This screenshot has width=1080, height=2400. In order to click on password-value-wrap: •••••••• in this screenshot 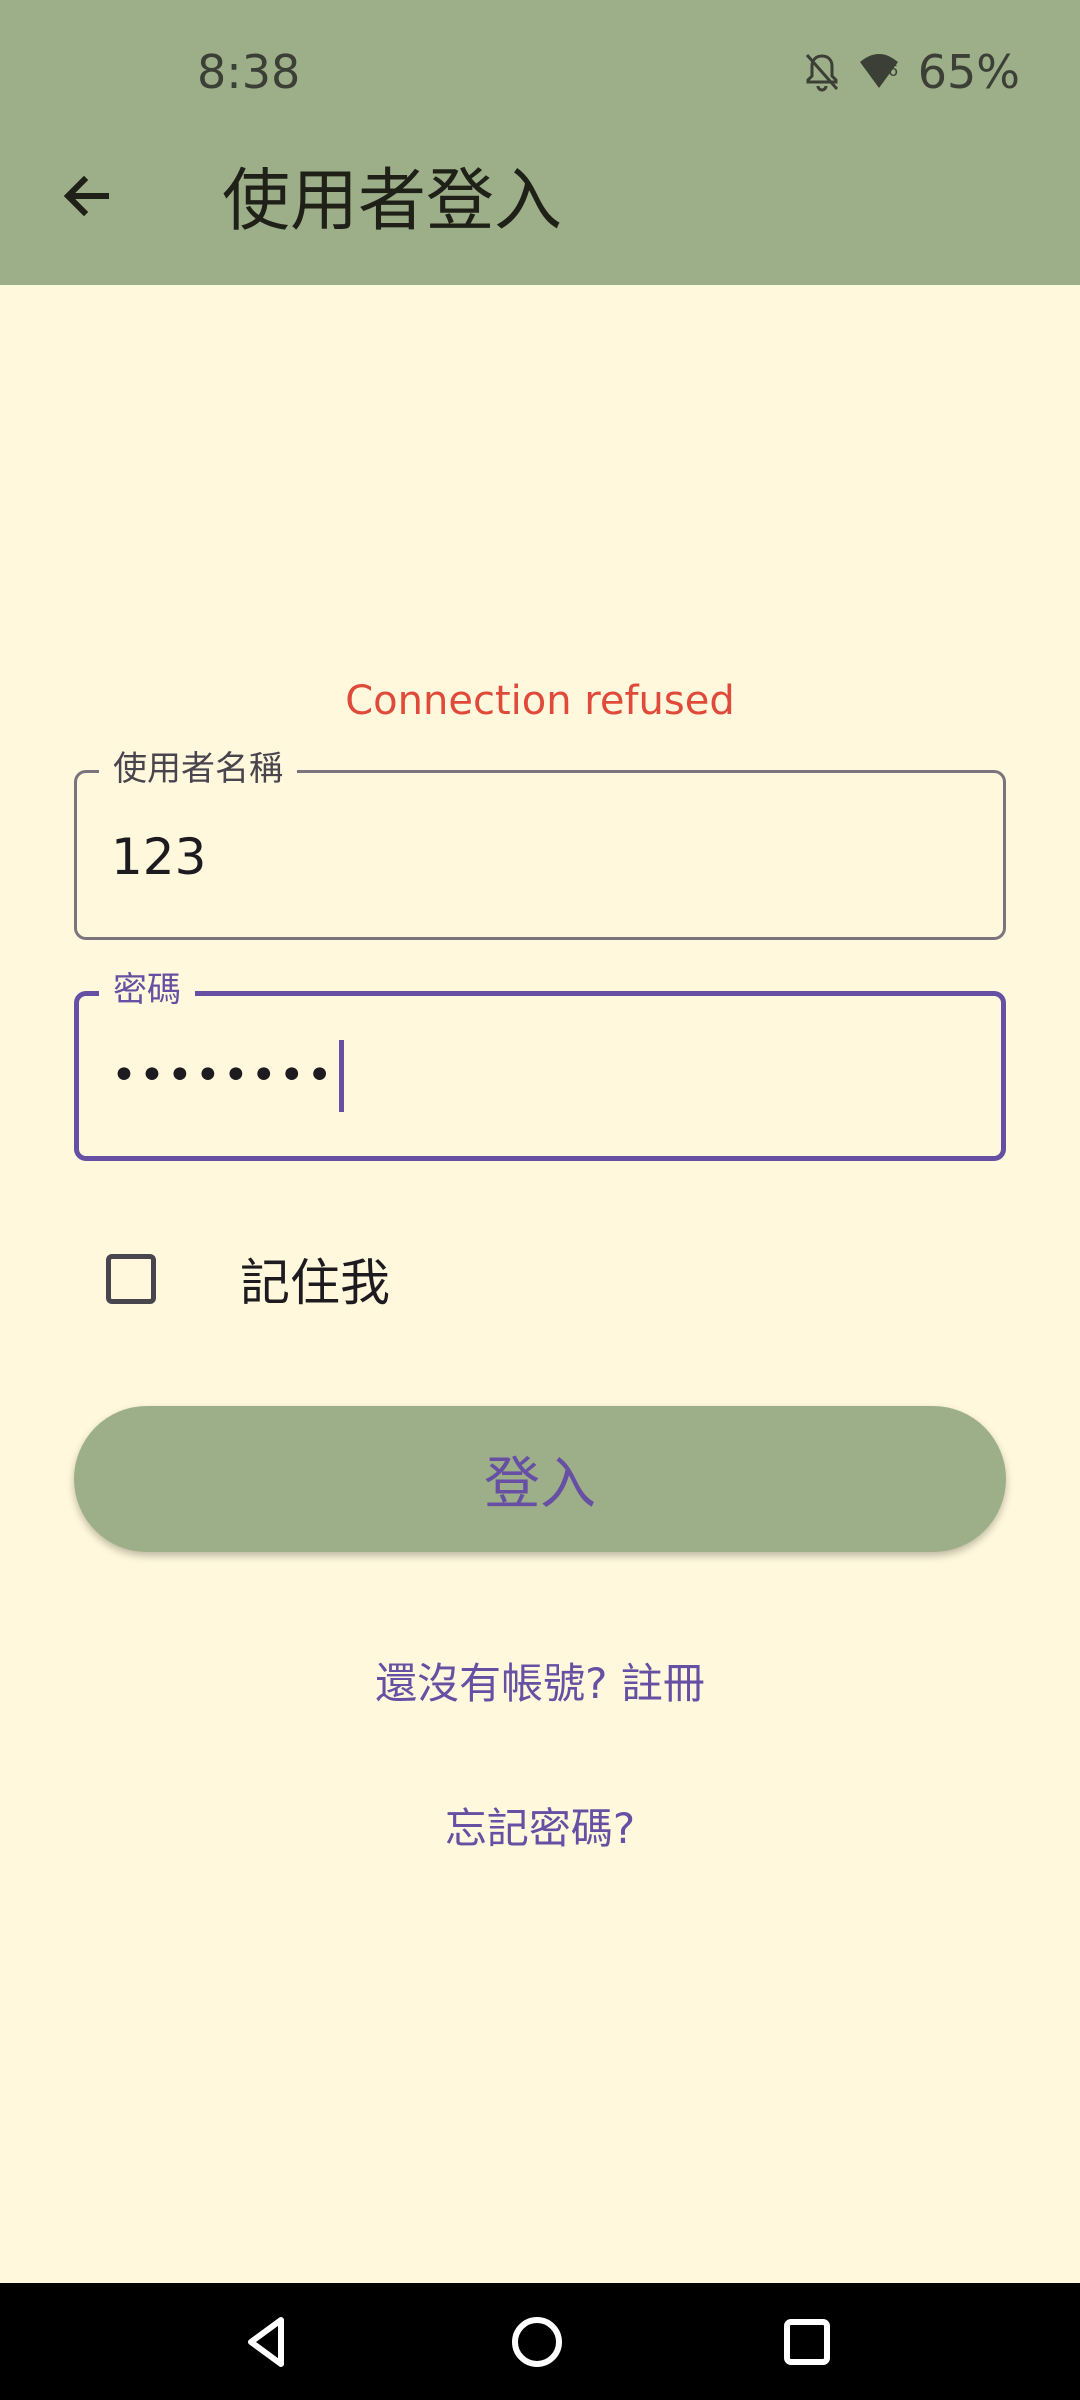, I will do `click(227, 1076)`.